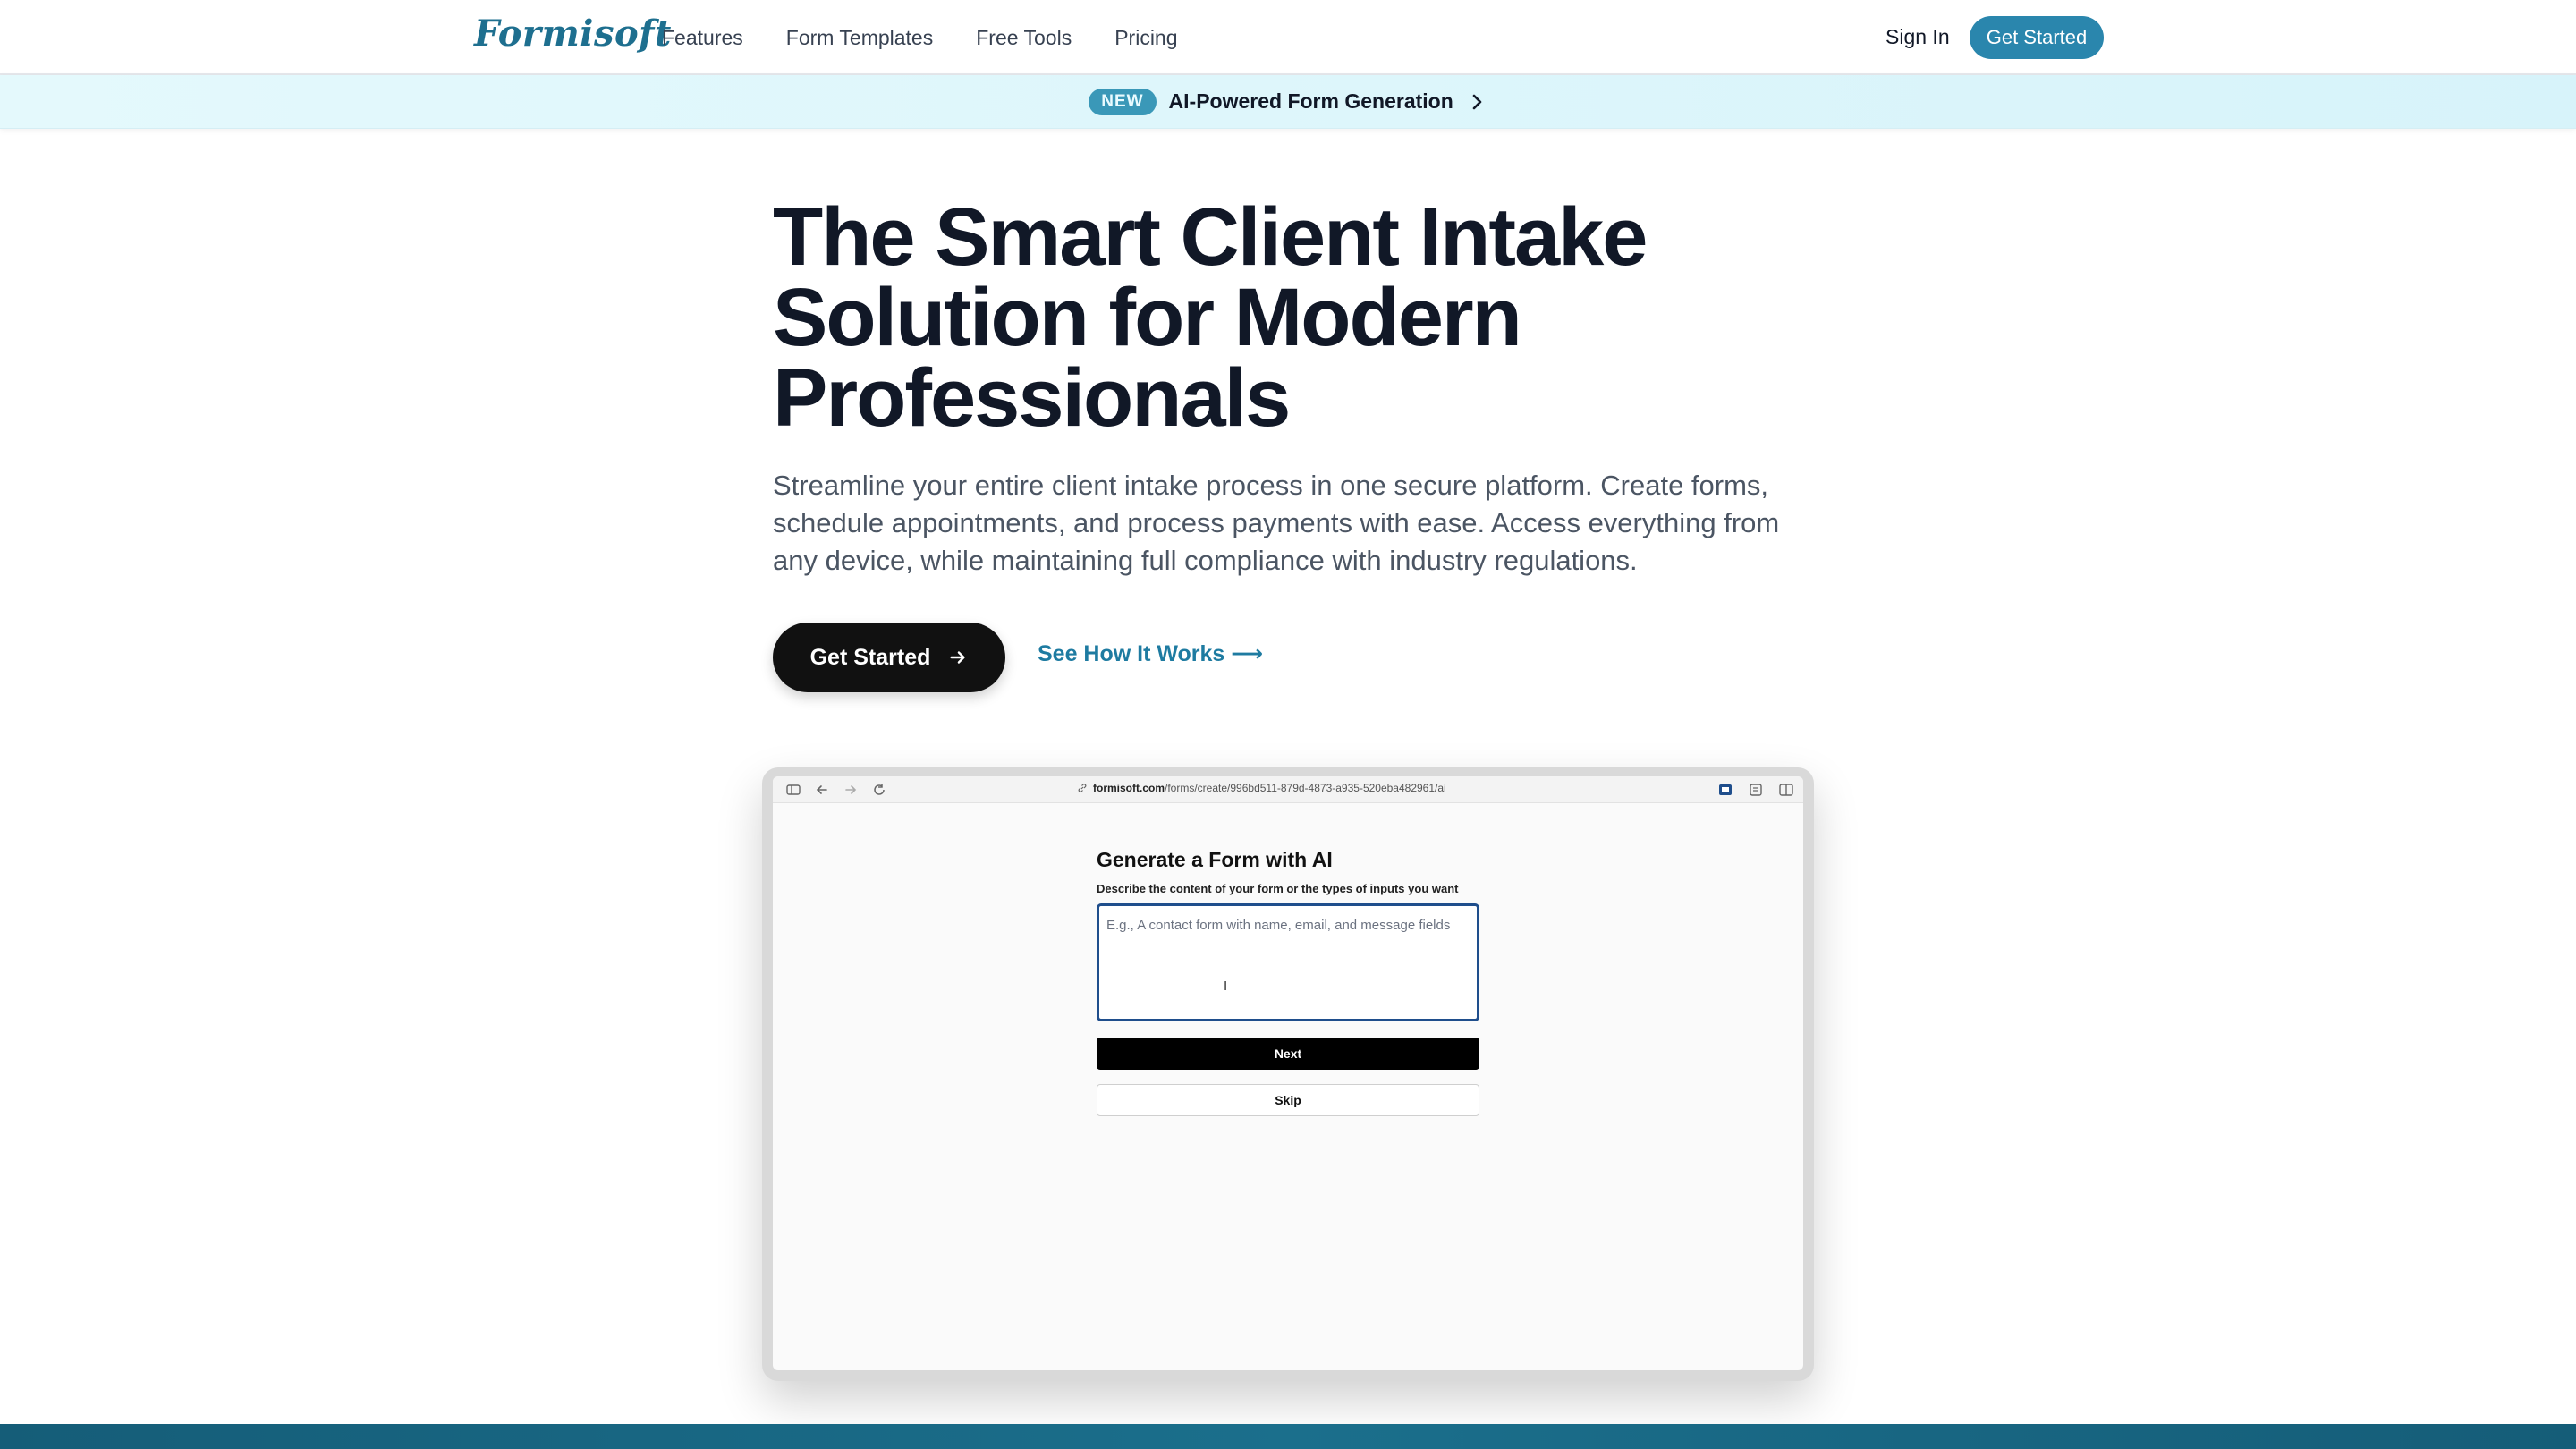 Image resolution: width=2576 pixels, height=1449 pixels. What do you see at coordinates (957, 657) in the screenshot?
I see `arrow-right-icon` at bounding box center [957, 657].